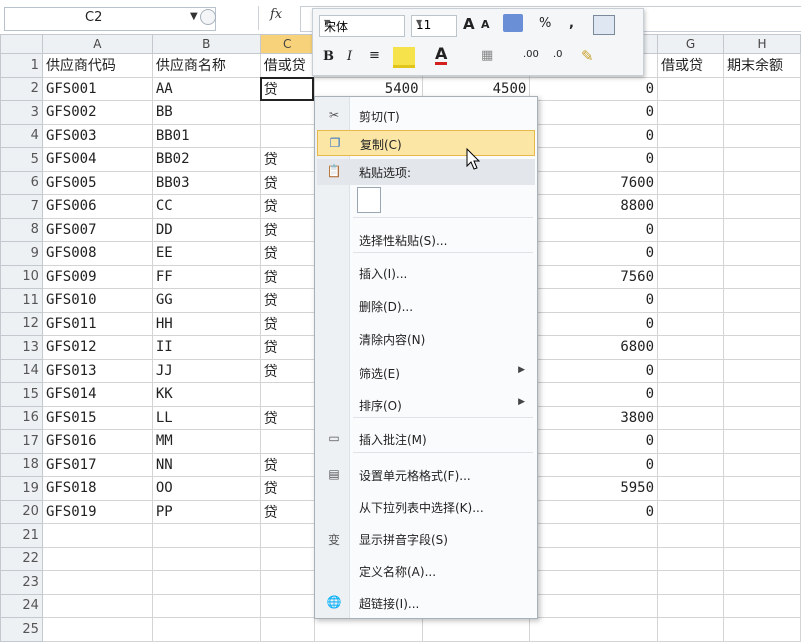  What do you see at coordinates (690, 558) in the screenshot?
I see `cell-g22` at bounding box center [690, 558].